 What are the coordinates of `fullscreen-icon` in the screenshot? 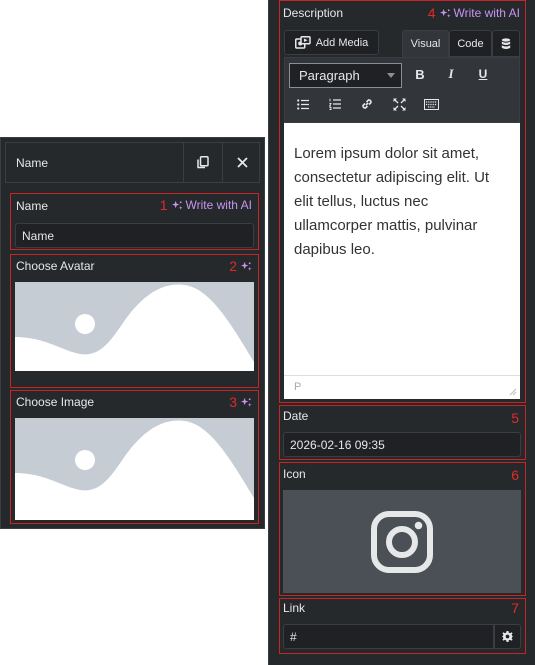 It's located at (399, 104).